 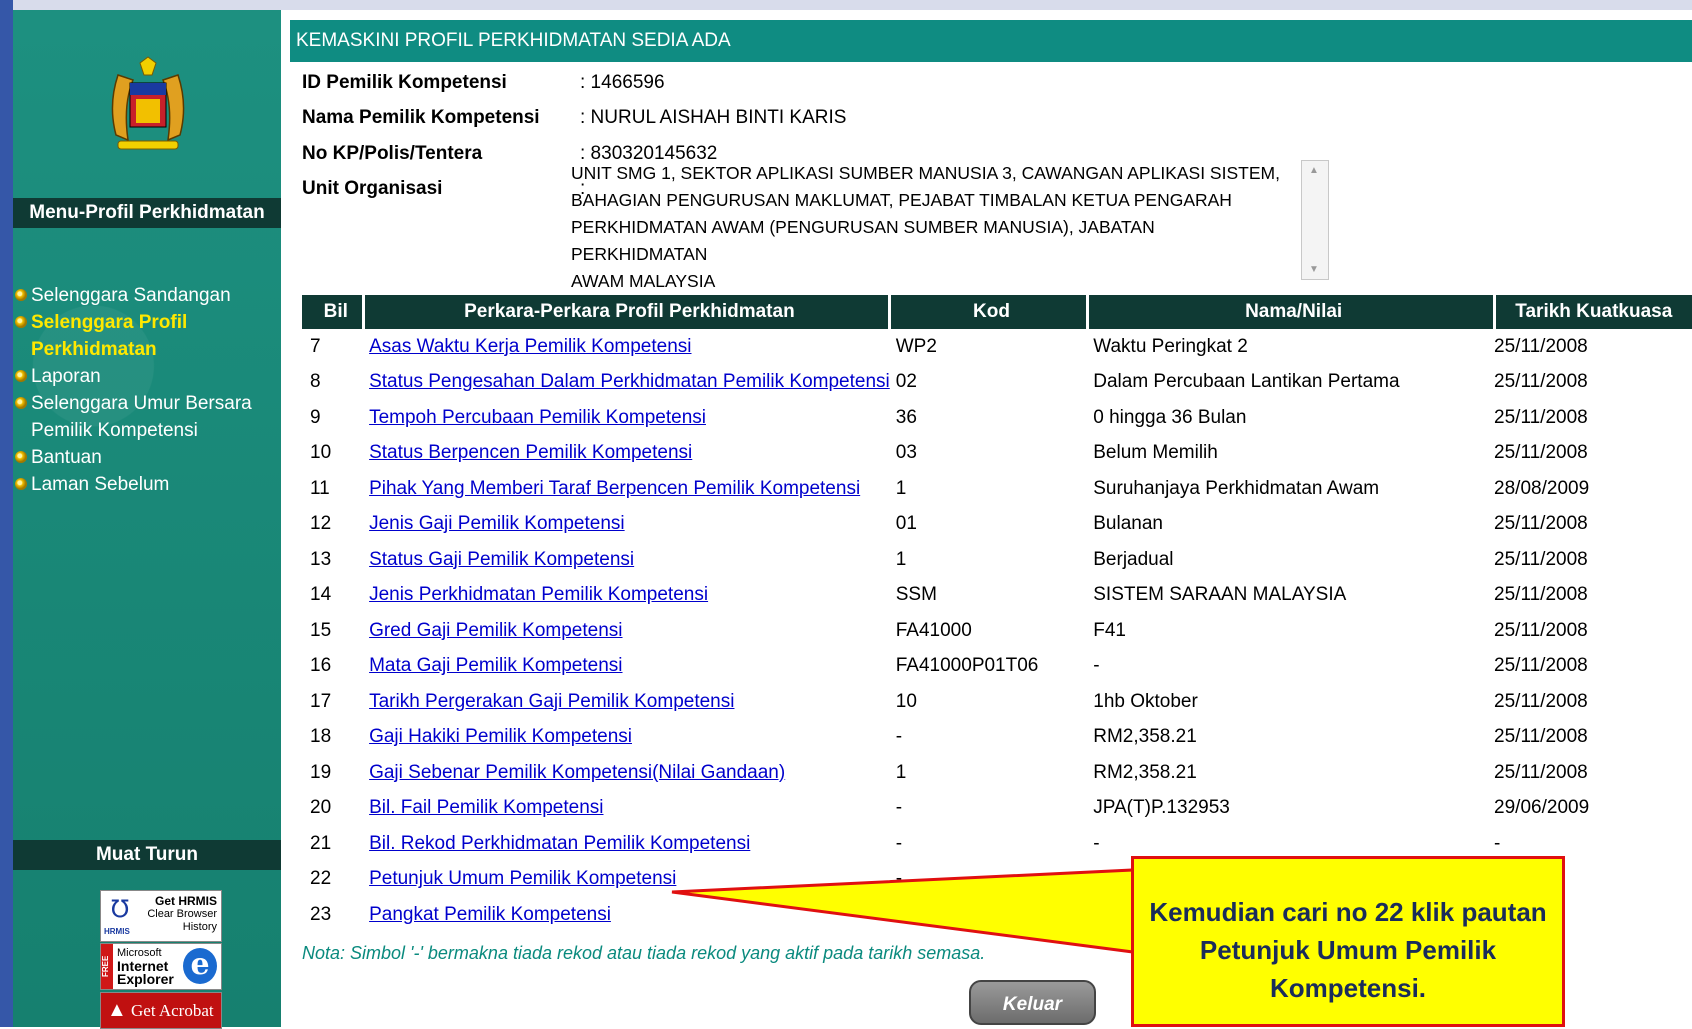 I want to click on download-line: Clear Browser, so click(x=182, y=914).